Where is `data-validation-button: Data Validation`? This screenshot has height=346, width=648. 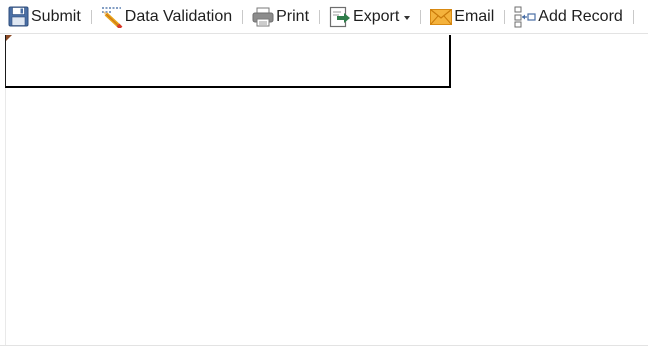
data-validation-button: Data Validation is located at coordinates (166, 17).